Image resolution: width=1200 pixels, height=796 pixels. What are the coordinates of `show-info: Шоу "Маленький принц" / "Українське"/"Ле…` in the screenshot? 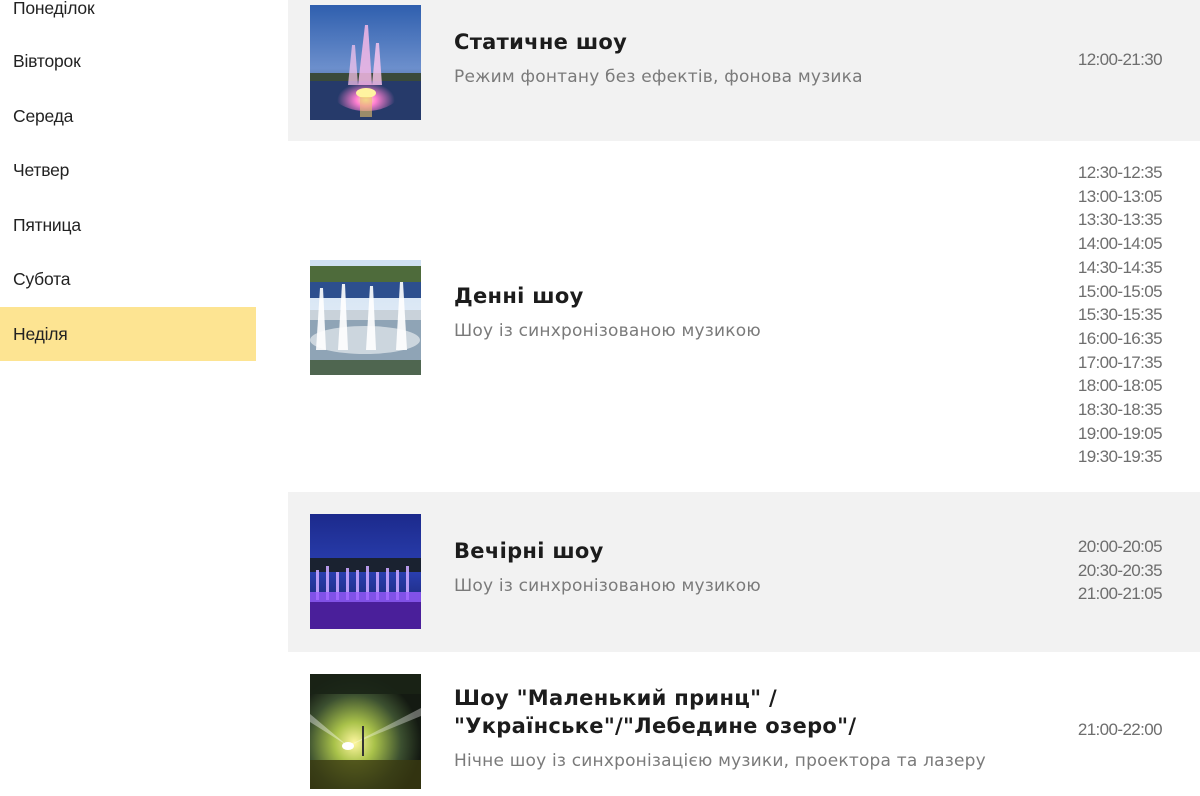 It's located at (774, 728).